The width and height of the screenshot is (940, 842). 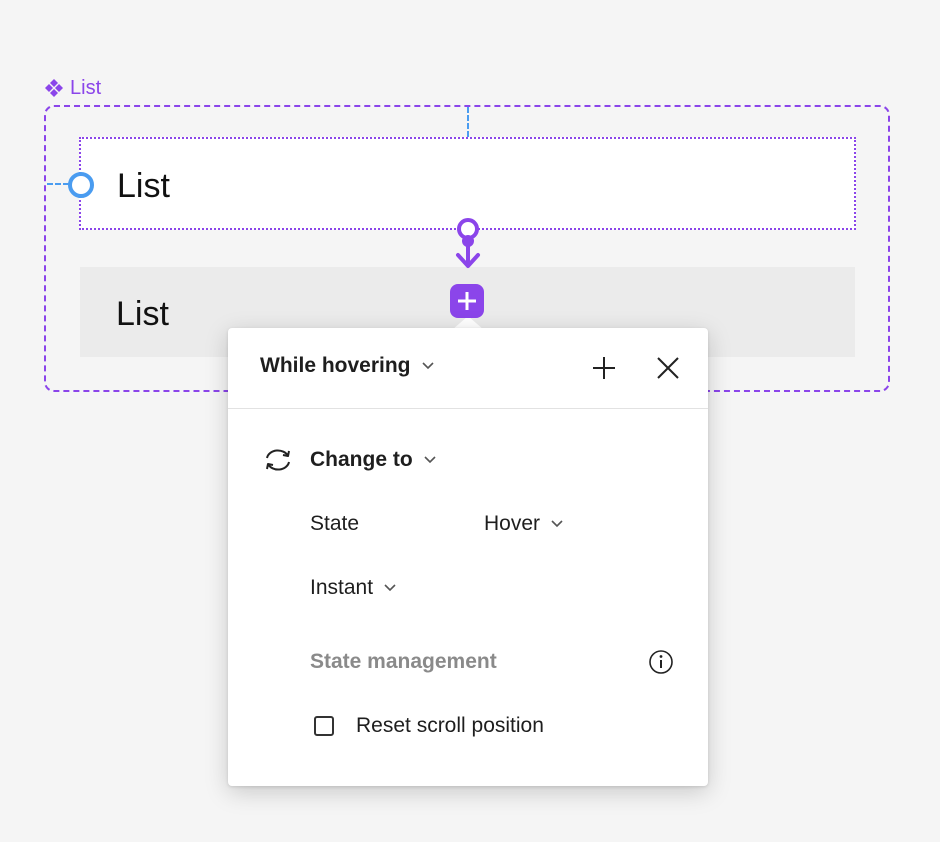 I want to click on reset-scroll-label: Reset scroll position, so click(x=450, y=725).